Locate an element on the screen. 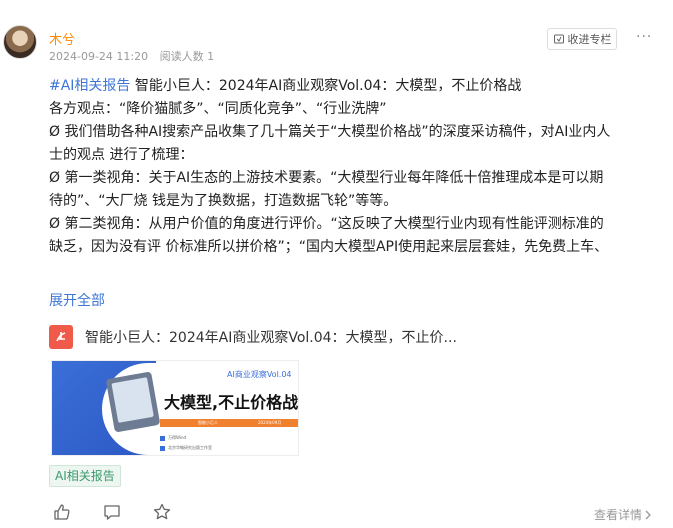 Image resolution: width=673 pixels, height=528 pixels. view-details-link: 查看详情 is located at coordinates (623, 514).